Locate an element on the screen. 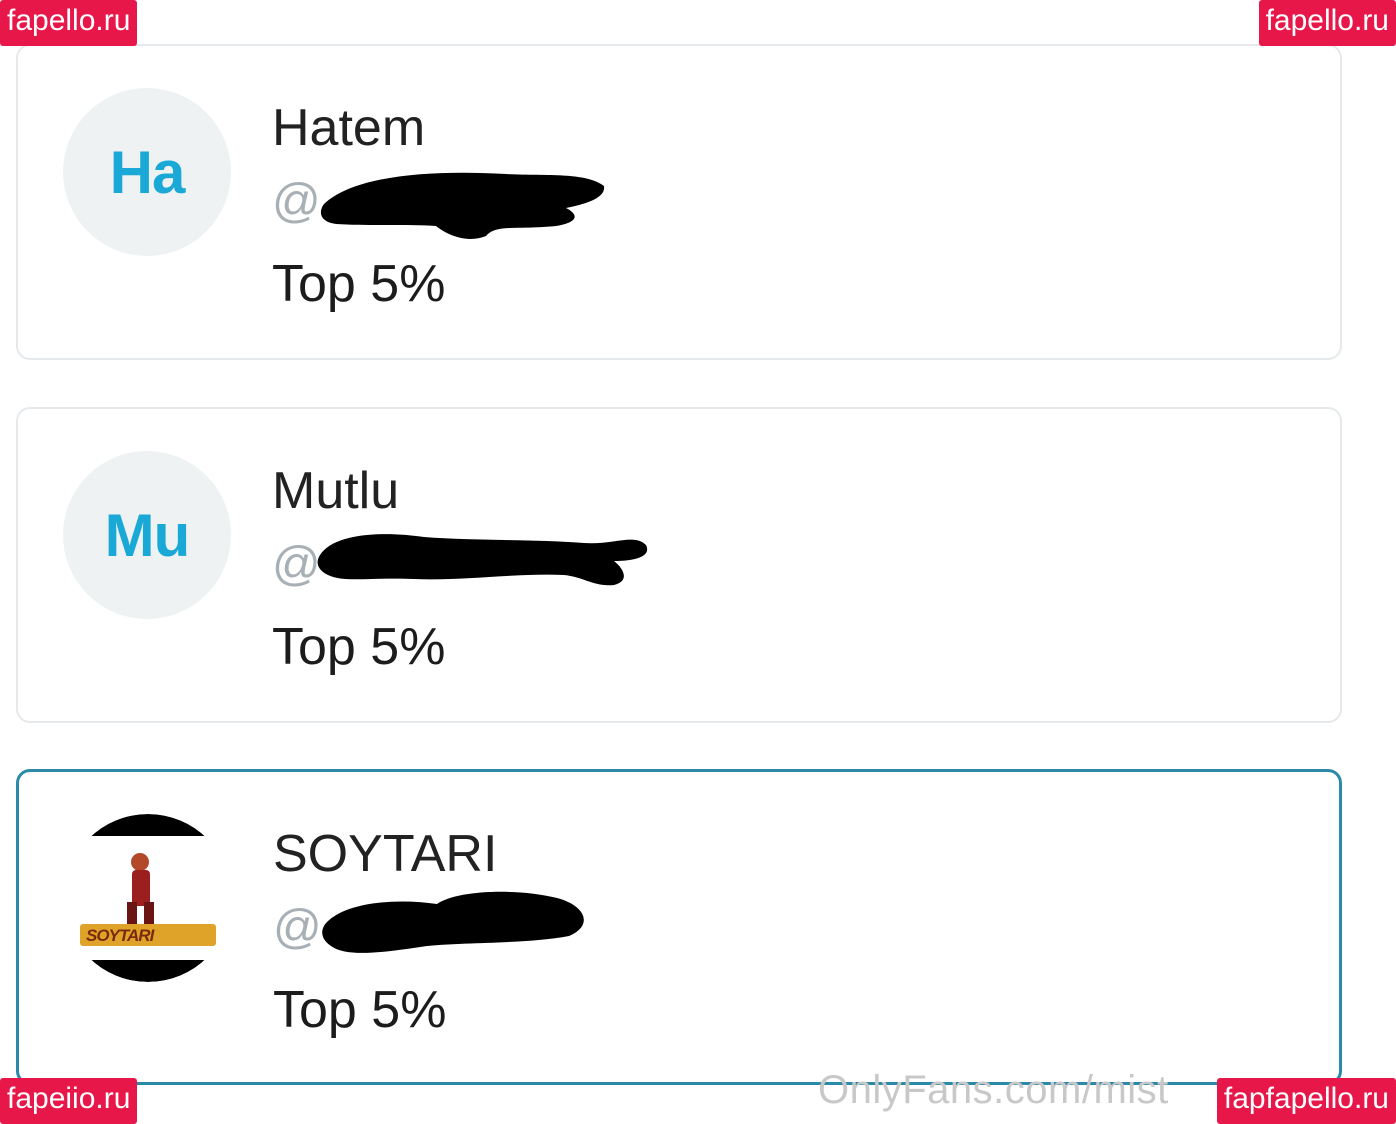  avatar: Ha is located at coordinates (147, 172).